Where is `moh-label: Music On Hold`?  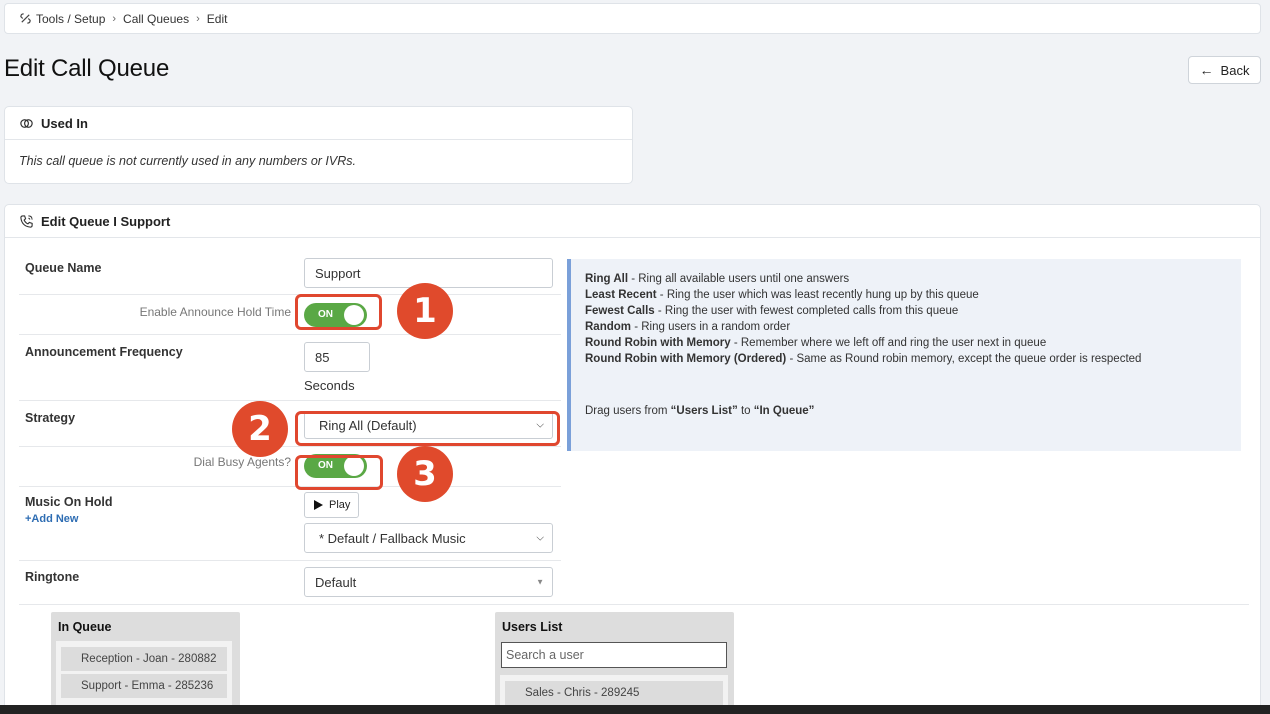
moh-label: Music On Hold is located at coordinates (69, 502).